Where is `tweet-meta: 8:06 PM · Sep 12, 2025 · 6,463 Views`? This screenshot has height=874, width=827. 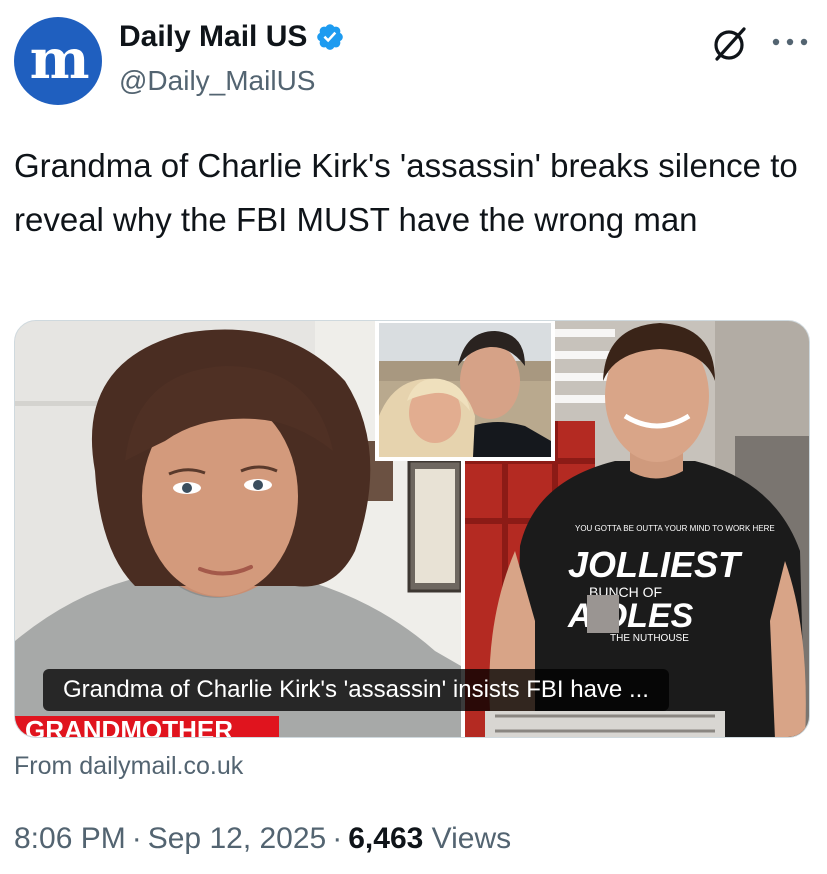
tweet-meta: 8:06 PM · Sep 12, 2025 · 6,463 Views is located at coordinates (262, 839).